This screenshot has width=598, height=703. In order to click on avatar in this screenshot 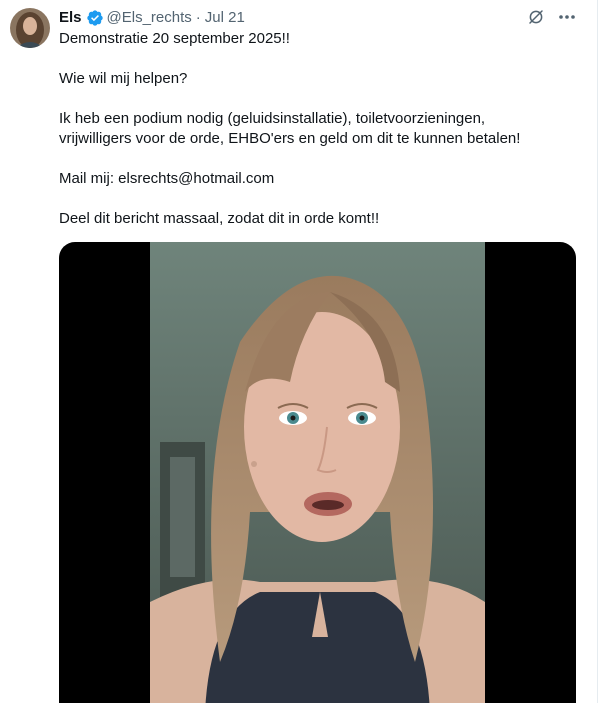, I will do `click(30, 28)`.